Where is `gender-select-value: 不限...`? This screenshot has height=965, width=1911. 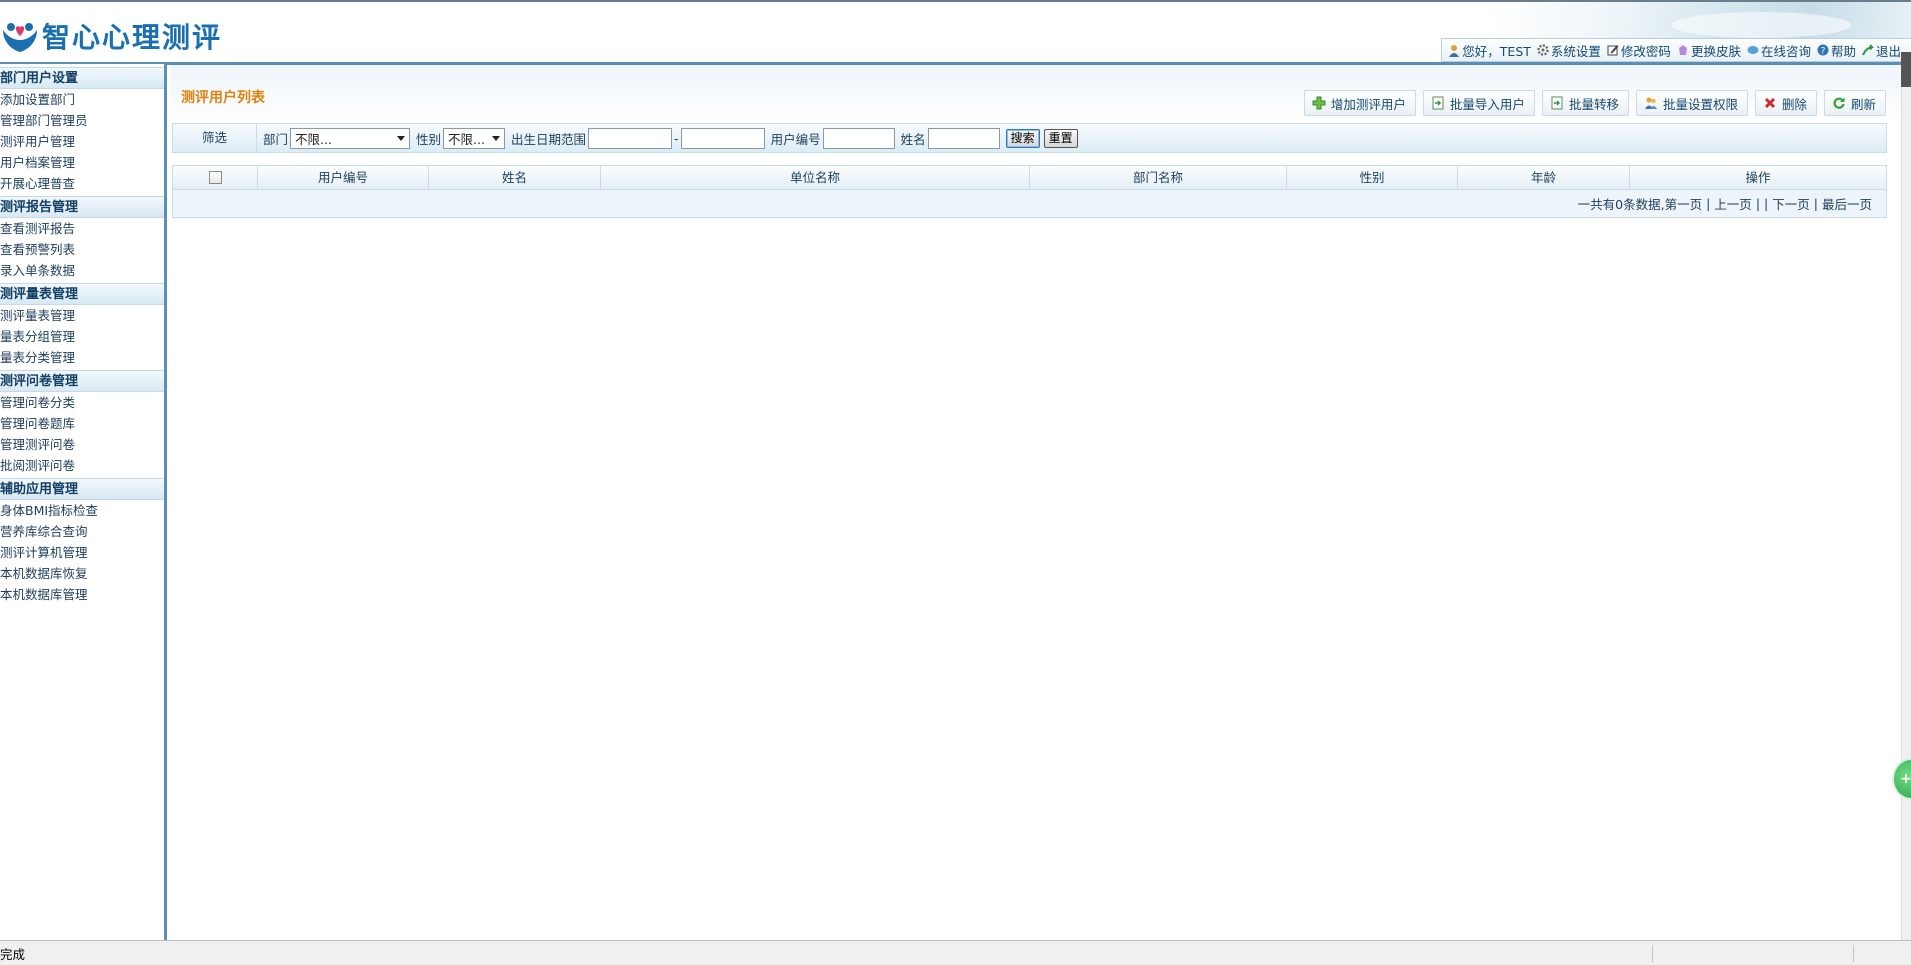
gender-select-value: 不限... is located at coordinates (466, 139).